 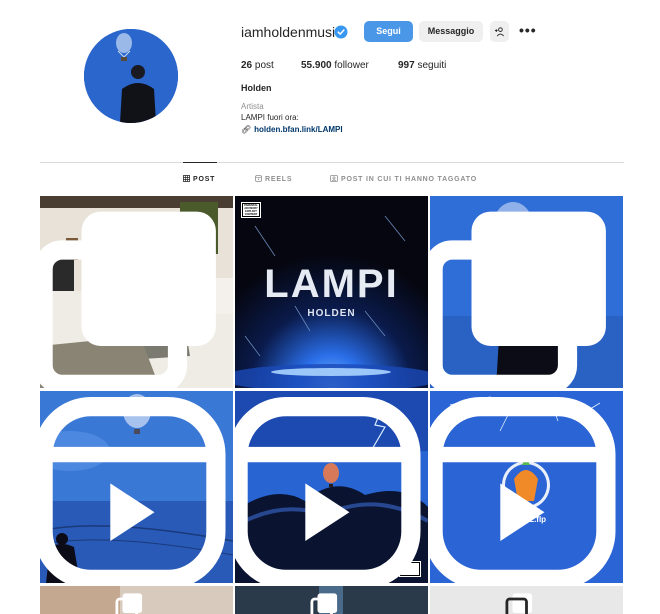 I want to click on posts-count: 26 post, so click(x=257, y=65).